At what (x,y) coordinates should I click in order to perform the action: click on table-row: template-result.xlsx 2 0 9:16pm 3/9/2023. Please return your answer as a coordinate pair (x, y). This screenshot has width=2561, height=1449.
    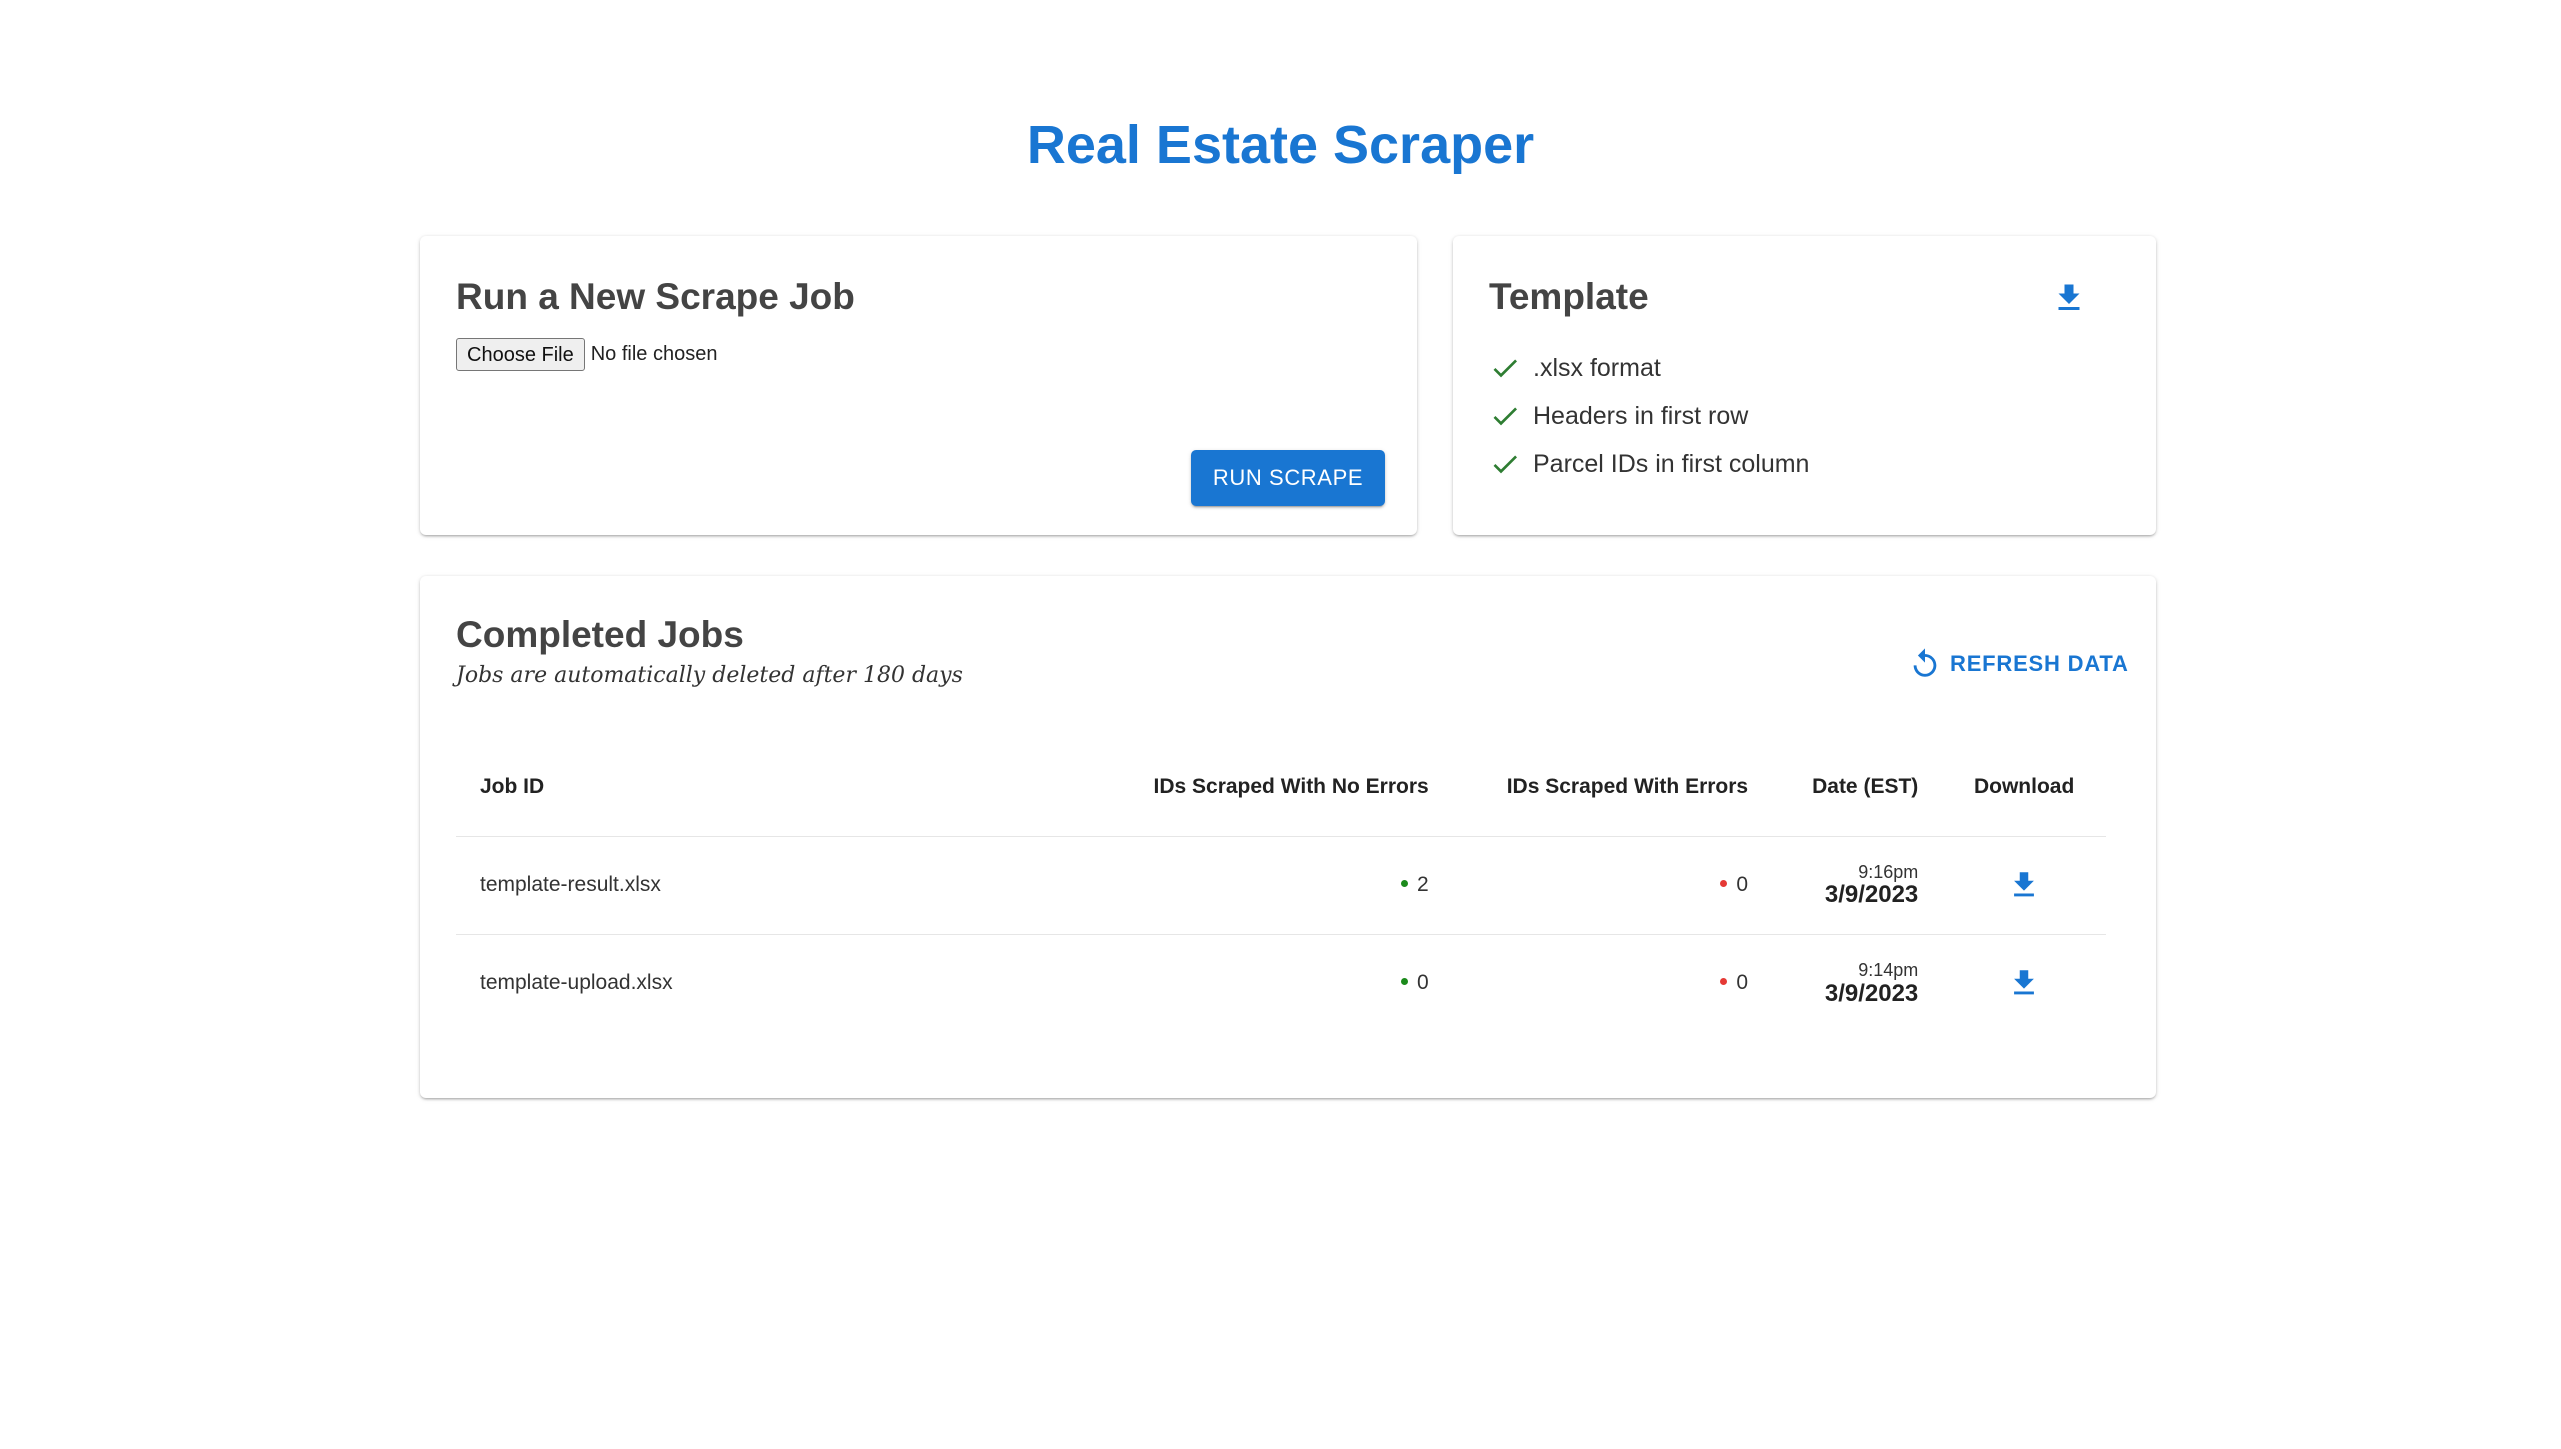
    Looking at the image, I should click on (1281, 885).